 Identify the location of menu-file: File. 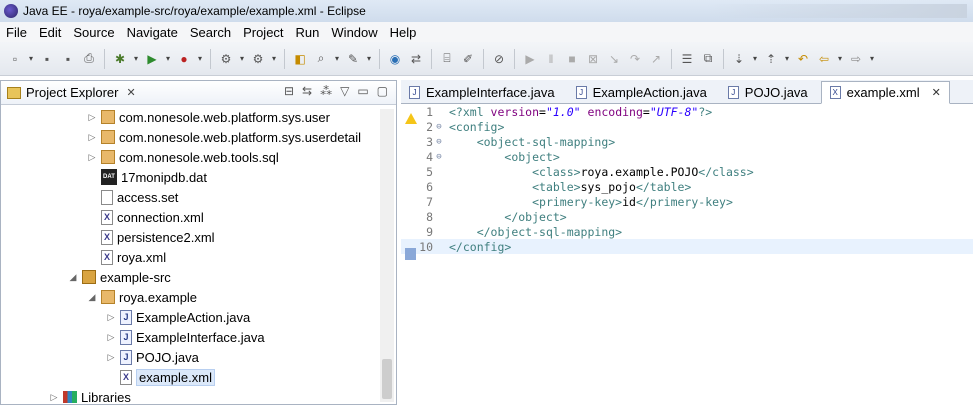
(16, 32).